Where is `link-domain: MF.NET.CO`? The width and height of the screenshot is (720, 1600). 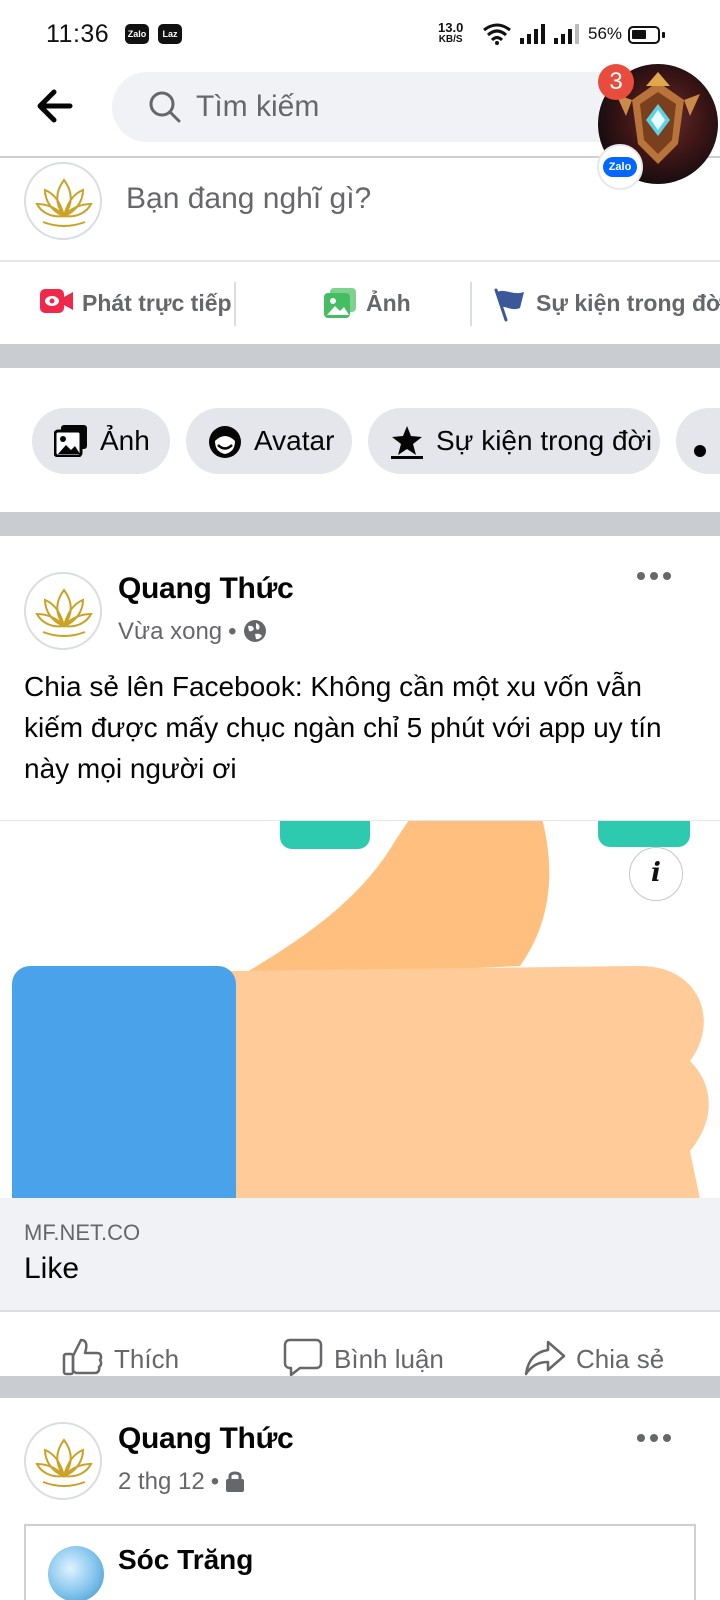 link-domain: MF.NET.CO is located at coordinates (82, 1232).